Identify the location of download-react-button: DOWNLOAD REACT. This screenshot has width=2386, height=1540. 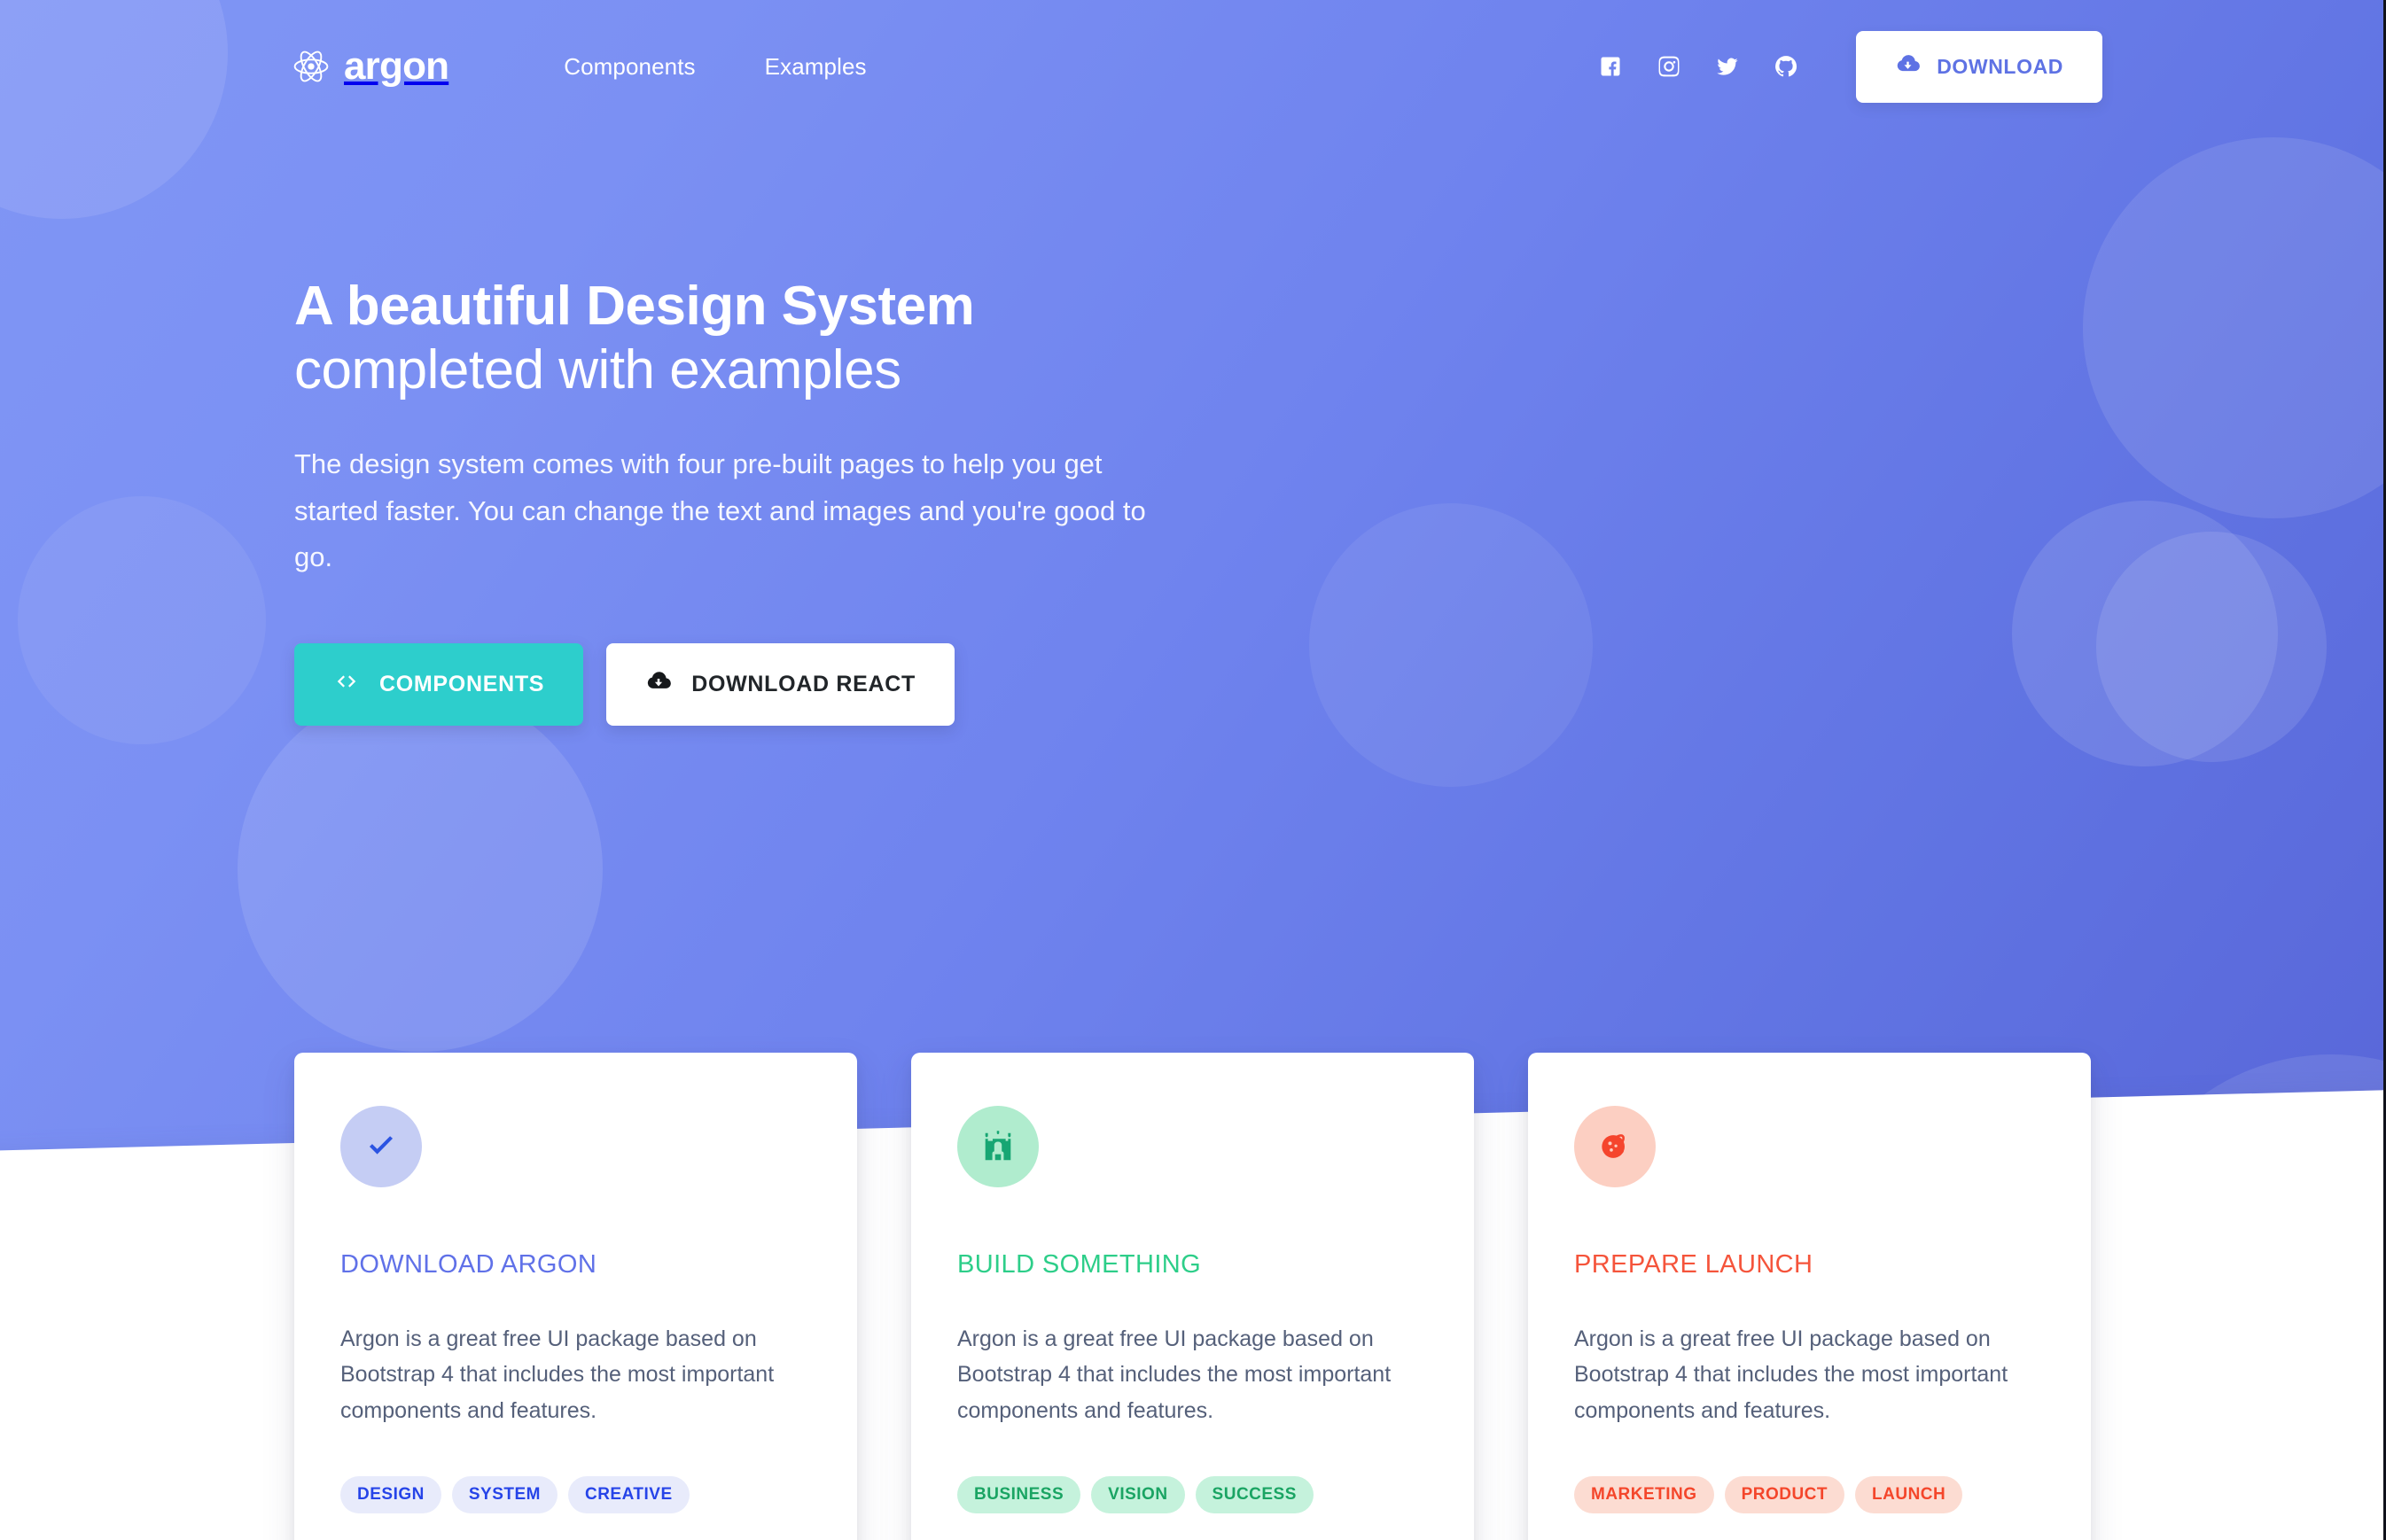
(780, 684).